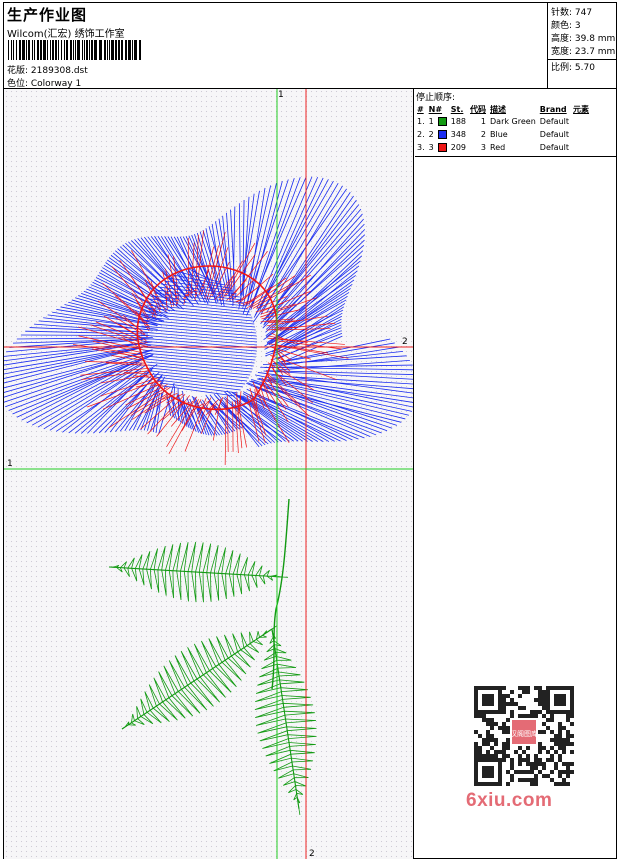 The height and width of the screenshot is (861, 620). Describe the element at coordinates (421, 147) in the screenshot. I see `legend-index: 3.` at that location.